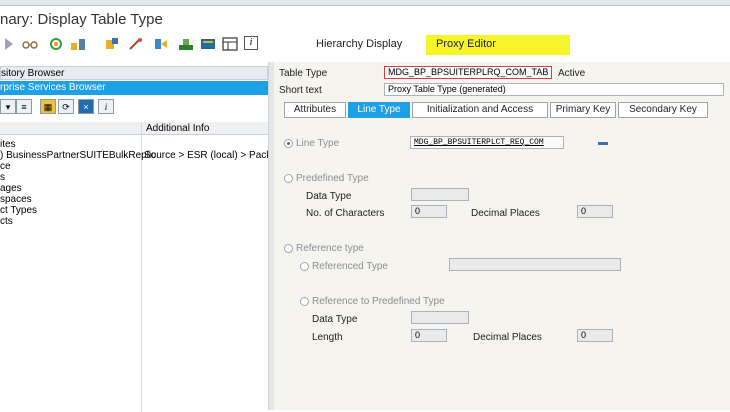 The image size is (730, 412). I want to click on layout-icon, so click(230, 44).